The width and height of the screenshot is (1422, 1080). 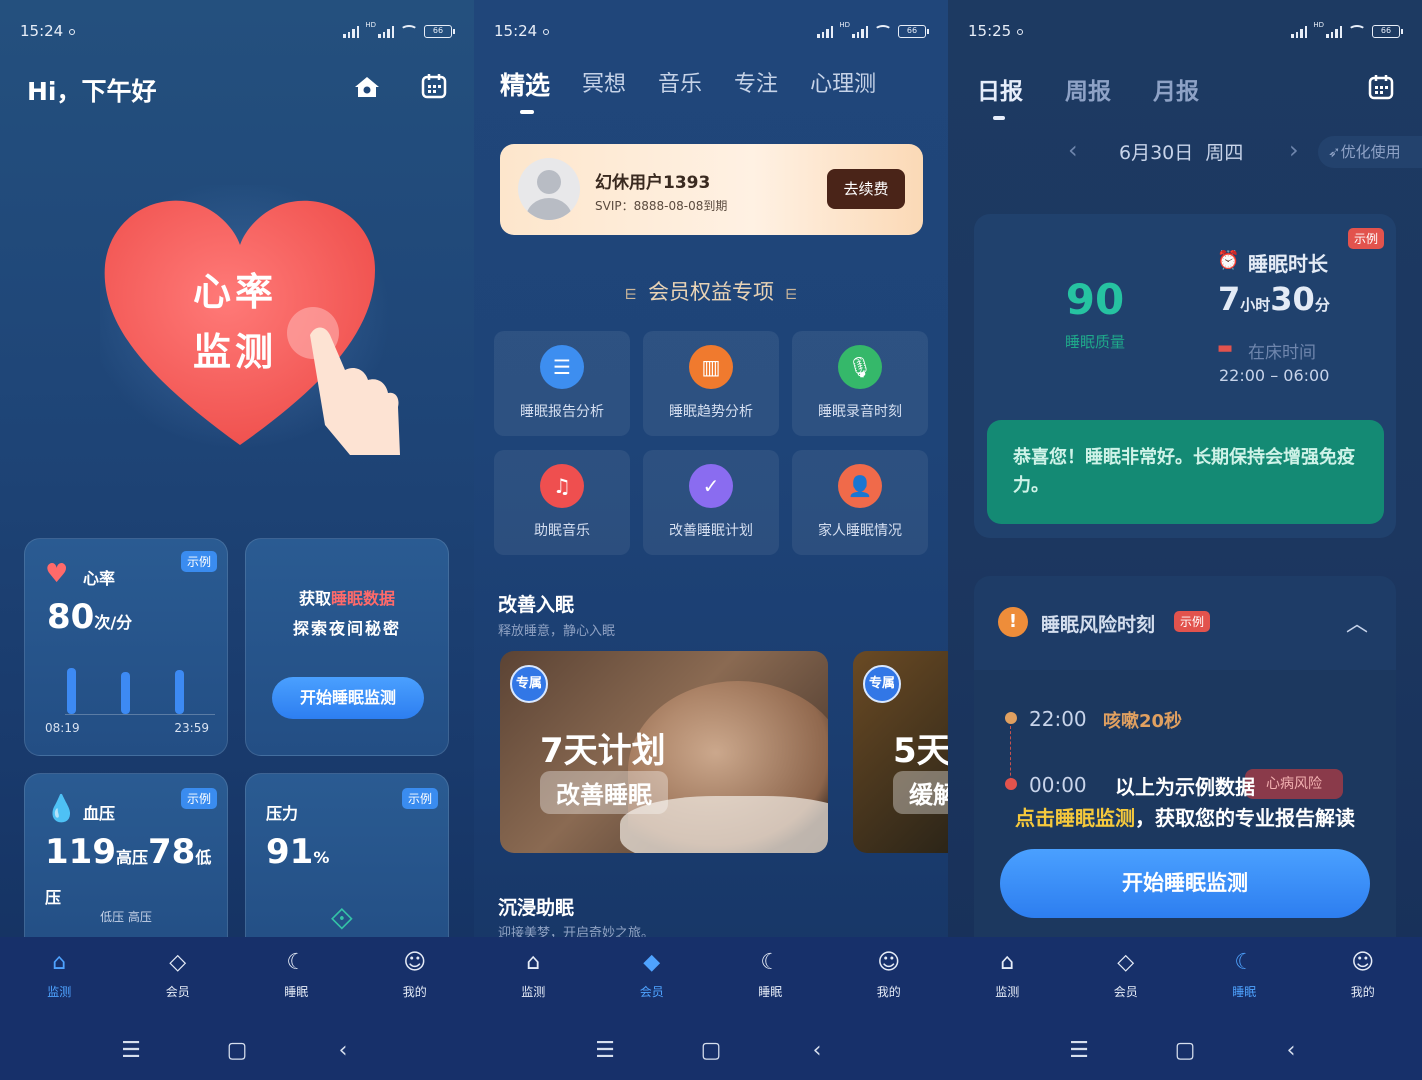 What do you see at coordinates (1357, 622) in the screenshot?
I see `collapse-chevron-icon: ︿` at bounding box center [1357, 622].